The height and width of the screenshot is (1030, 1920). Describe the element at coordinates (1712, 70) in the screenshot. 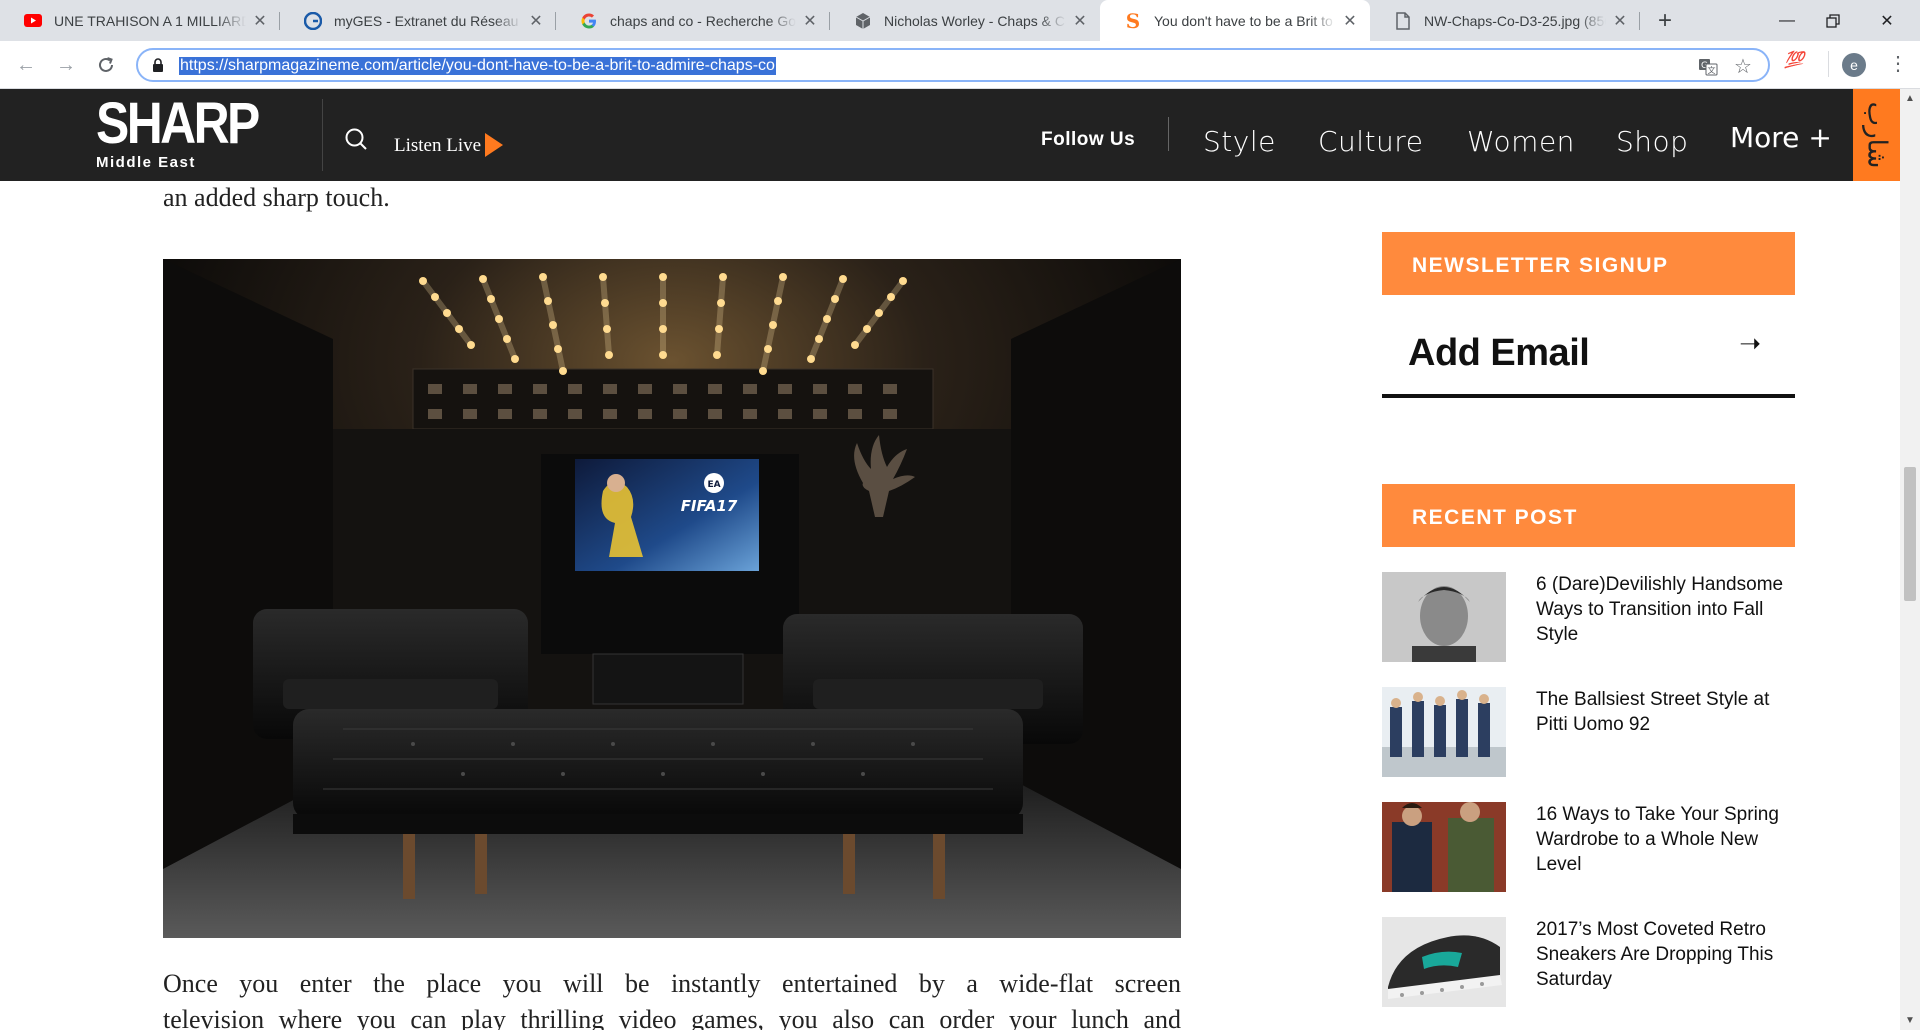

I see `svg-text: 文` at that location.